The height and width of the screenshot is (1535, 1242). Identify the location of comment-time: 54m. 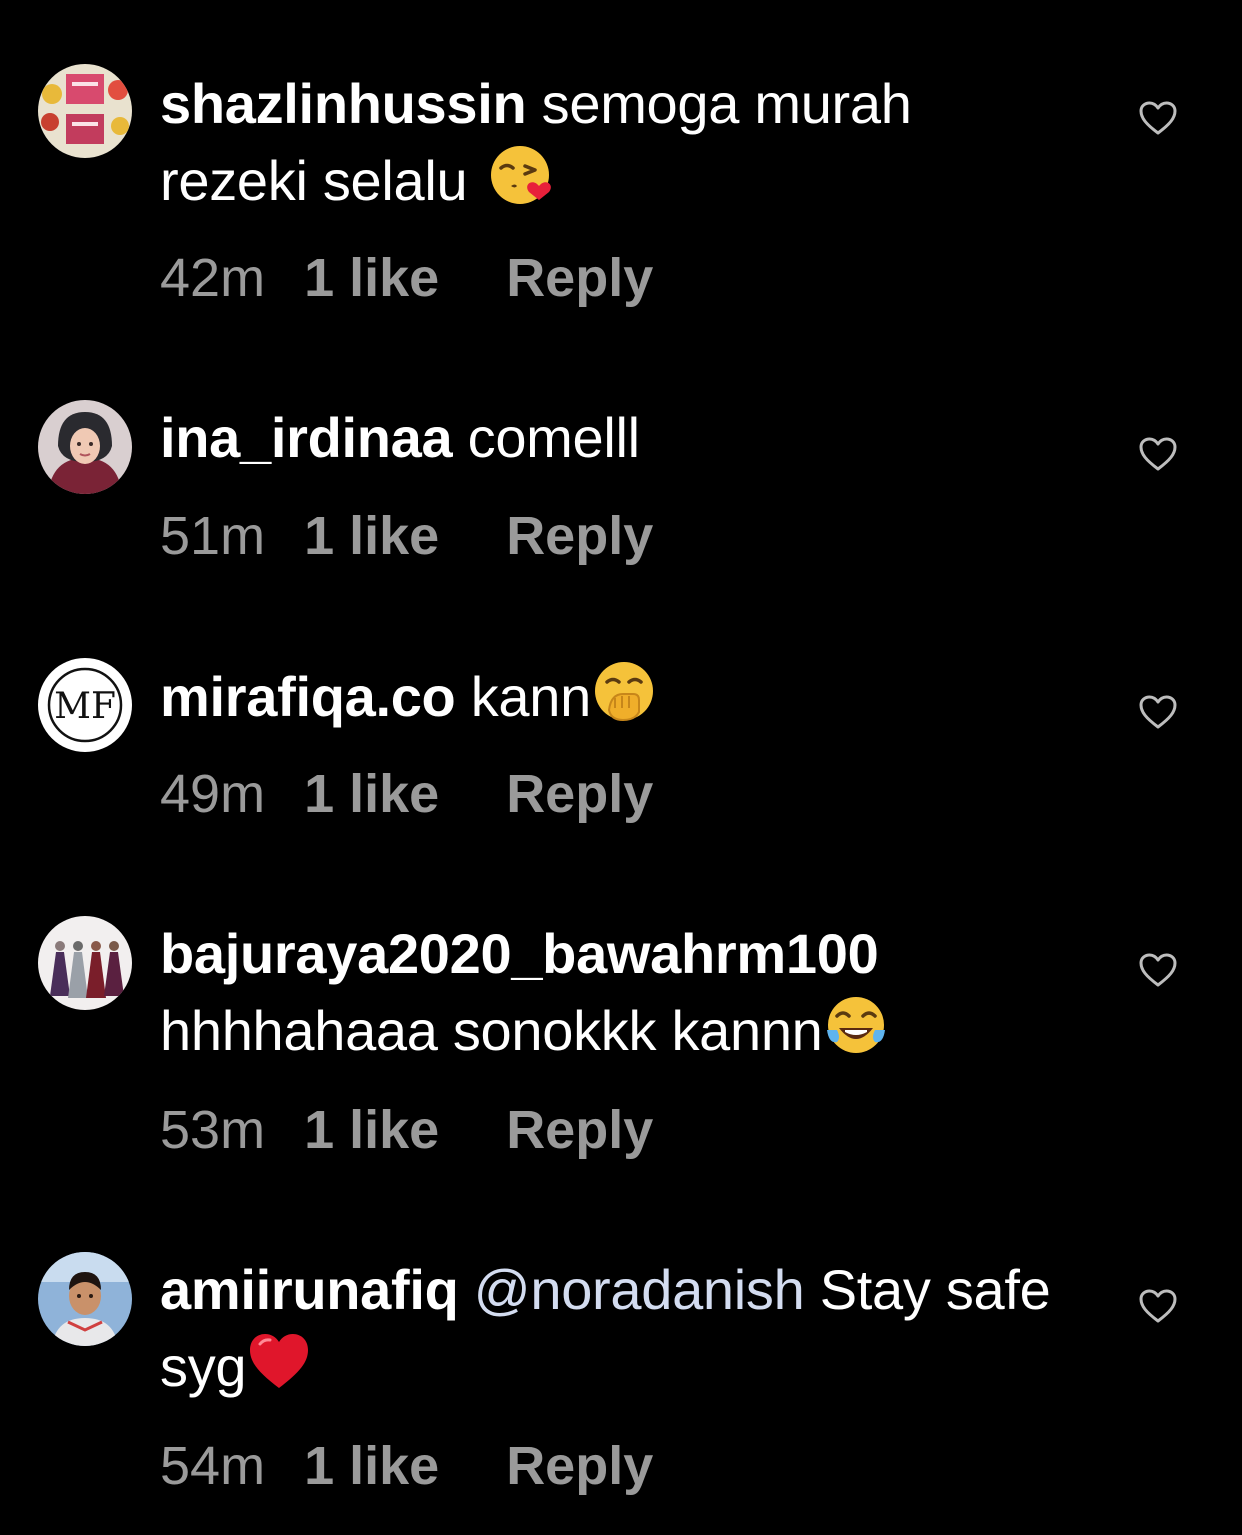
(213, 1466).